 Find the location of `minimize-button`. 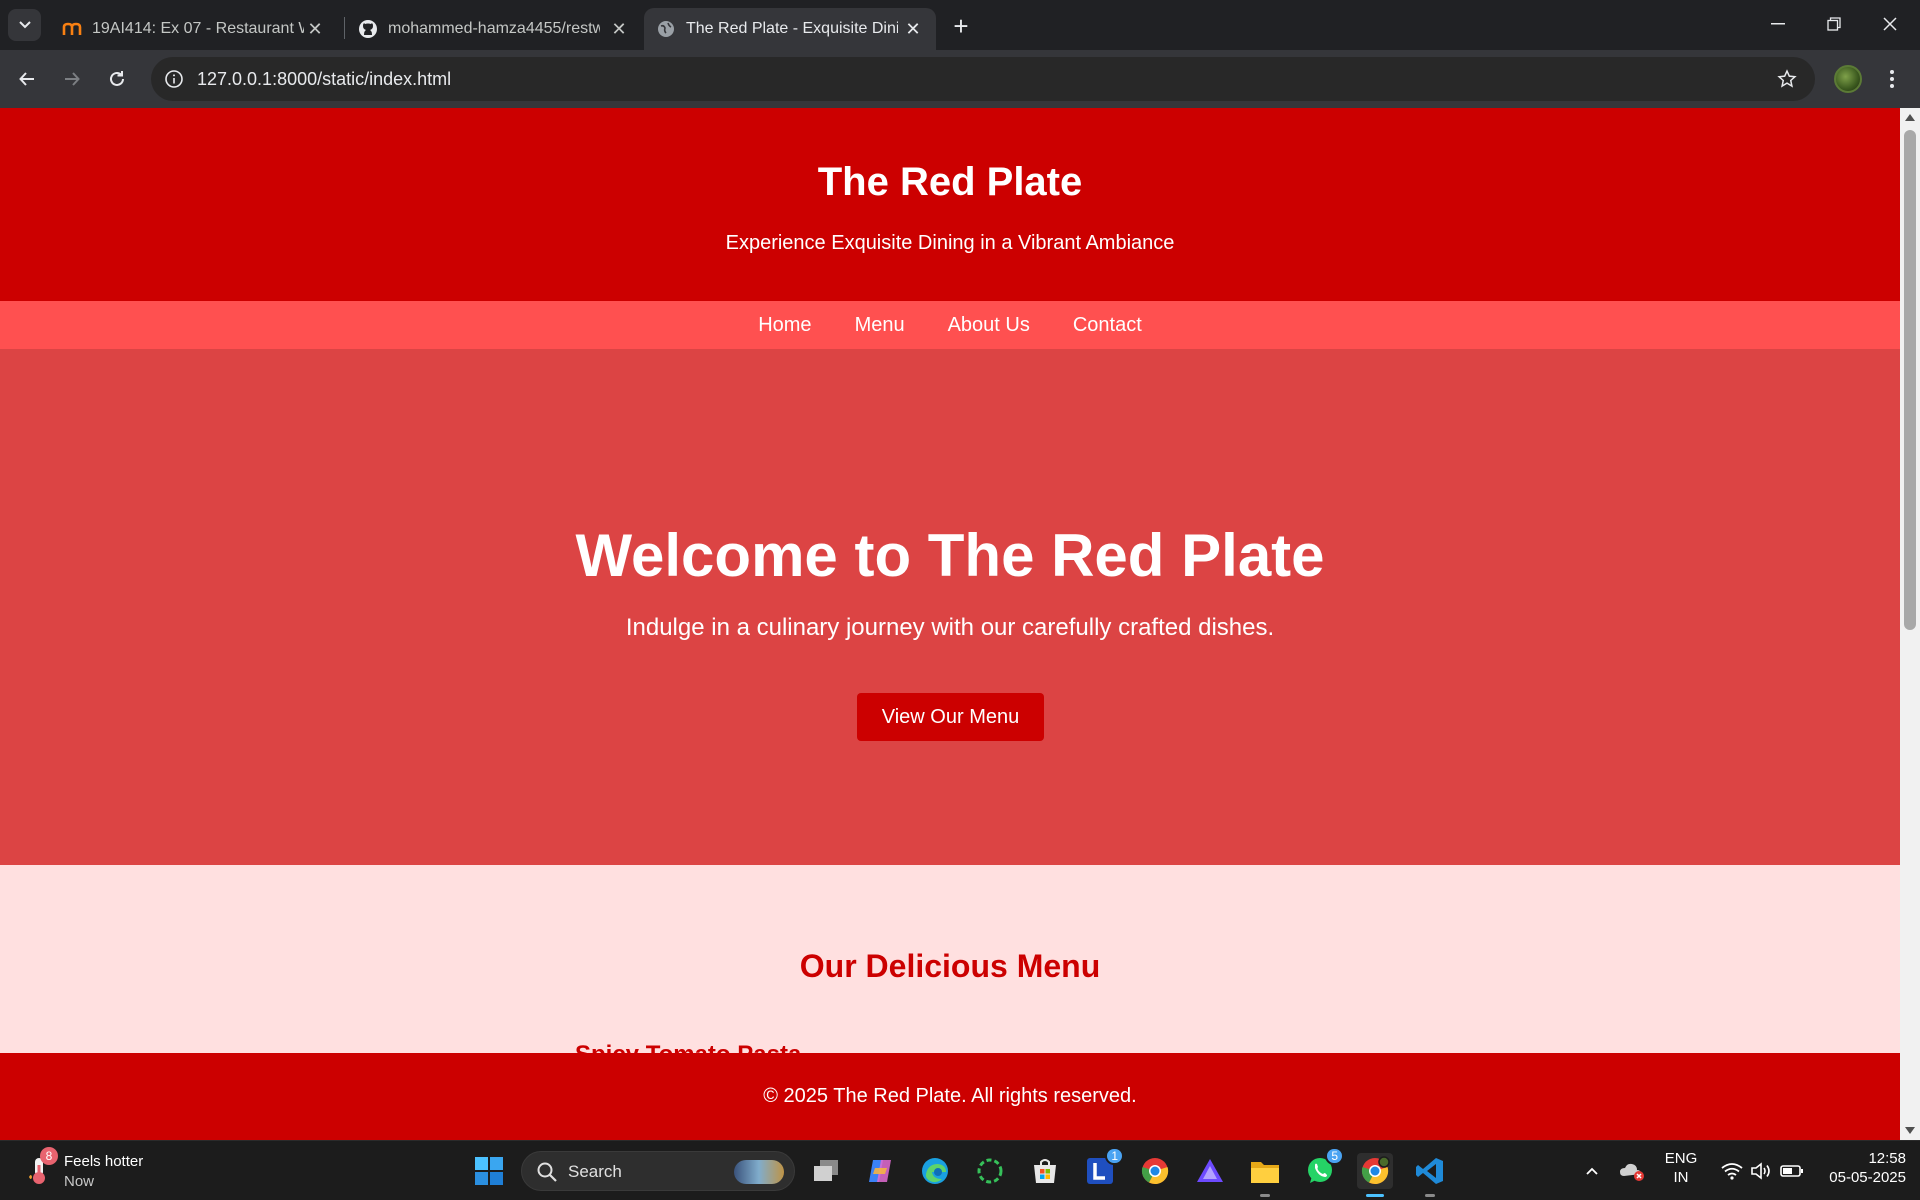

minimize-button is located at coordinates (1778, 24).